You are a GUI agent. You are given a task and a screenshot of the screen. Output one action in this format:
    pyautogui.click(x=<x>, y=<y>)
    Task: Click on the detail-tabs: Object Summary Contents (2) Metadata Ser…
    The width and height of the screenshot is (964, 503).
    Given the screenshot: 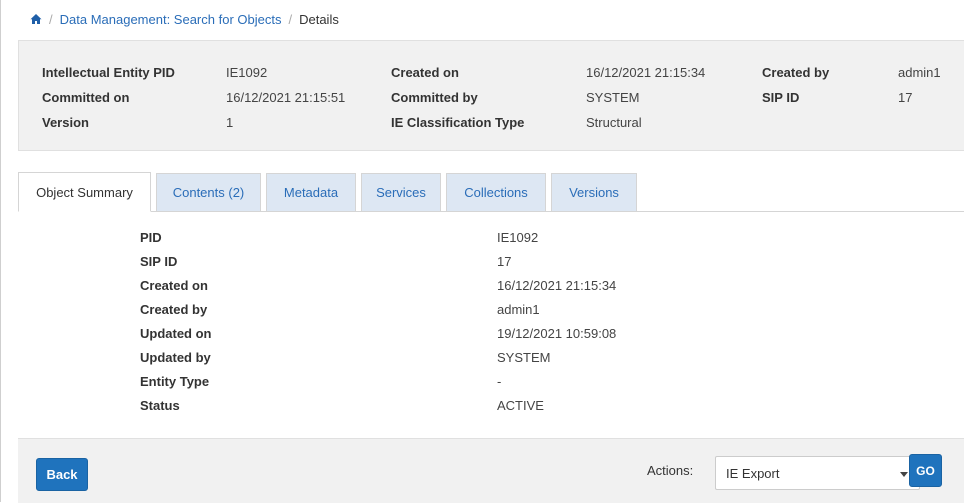 What is the action you would take?
    pyautogui.click(x=491, y=192)
    